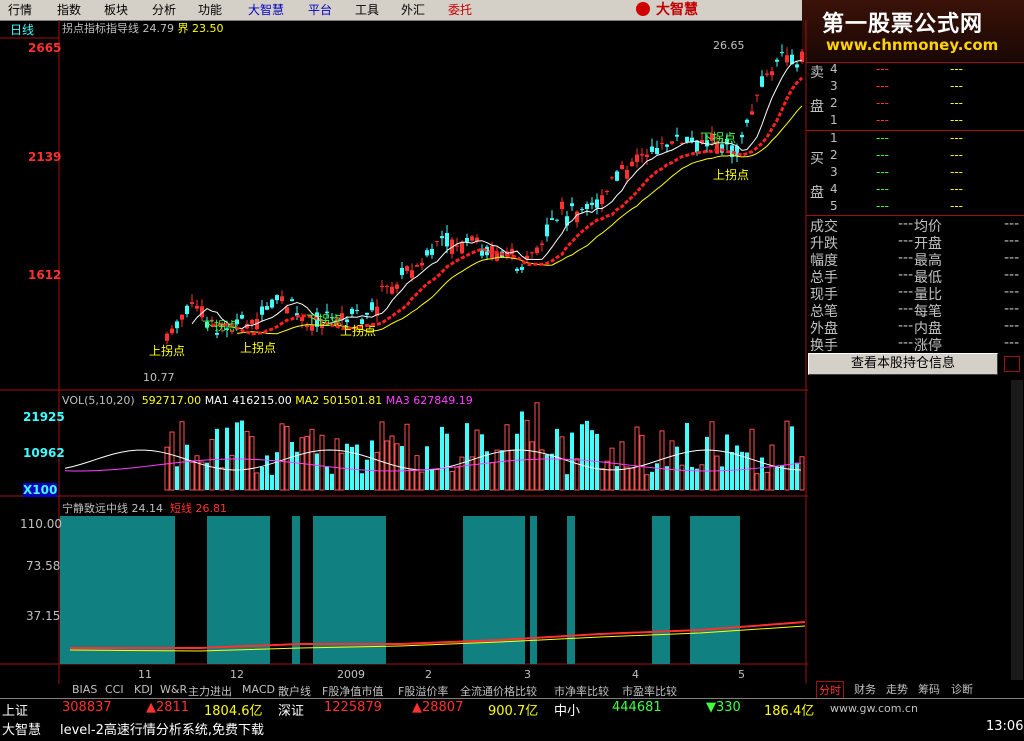 This screenshot has width=1024, height=741. Describe the element at coordinates (15, 709) in the screenshot. I see `sh-label: 上证` at that location.